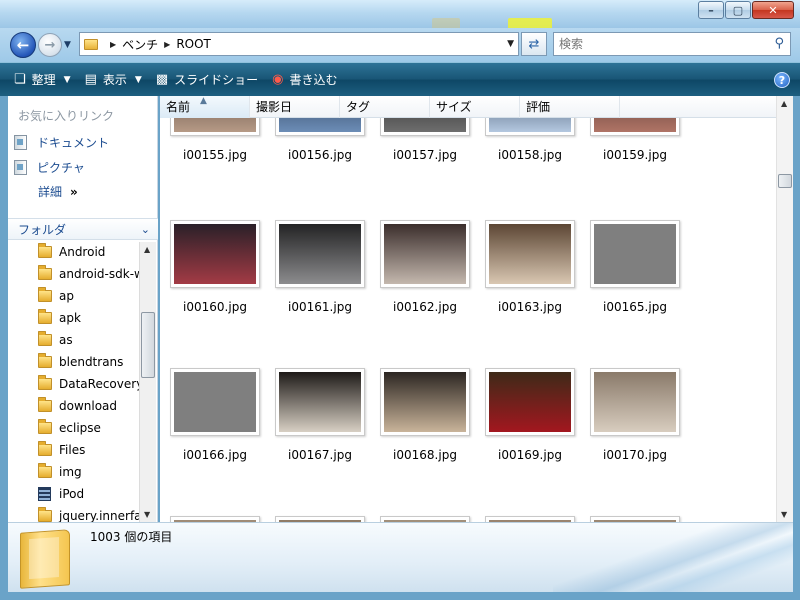 Image resolution: width=800 pixels, height=600 pixels. I want to click on folder-tree-item: blendtrans, so click(80, 362).